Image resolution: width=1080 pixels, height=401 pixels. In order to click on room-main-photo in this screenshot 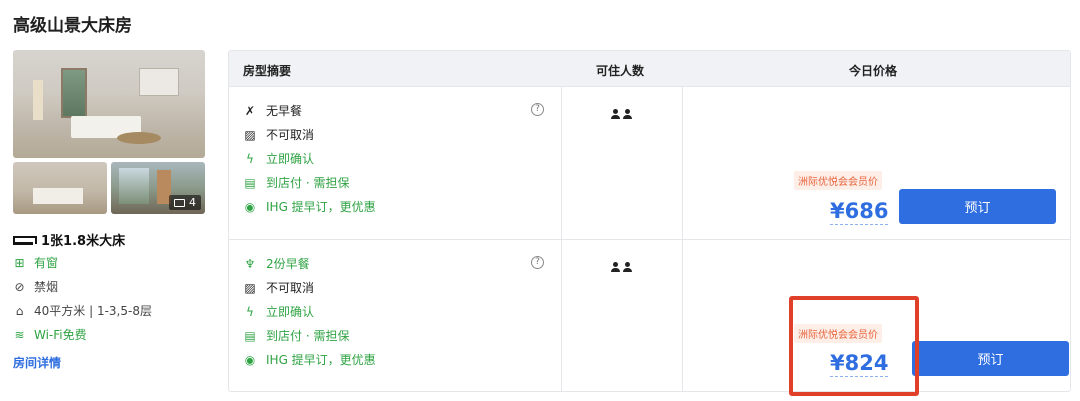, I will do `click(109, 104)`.